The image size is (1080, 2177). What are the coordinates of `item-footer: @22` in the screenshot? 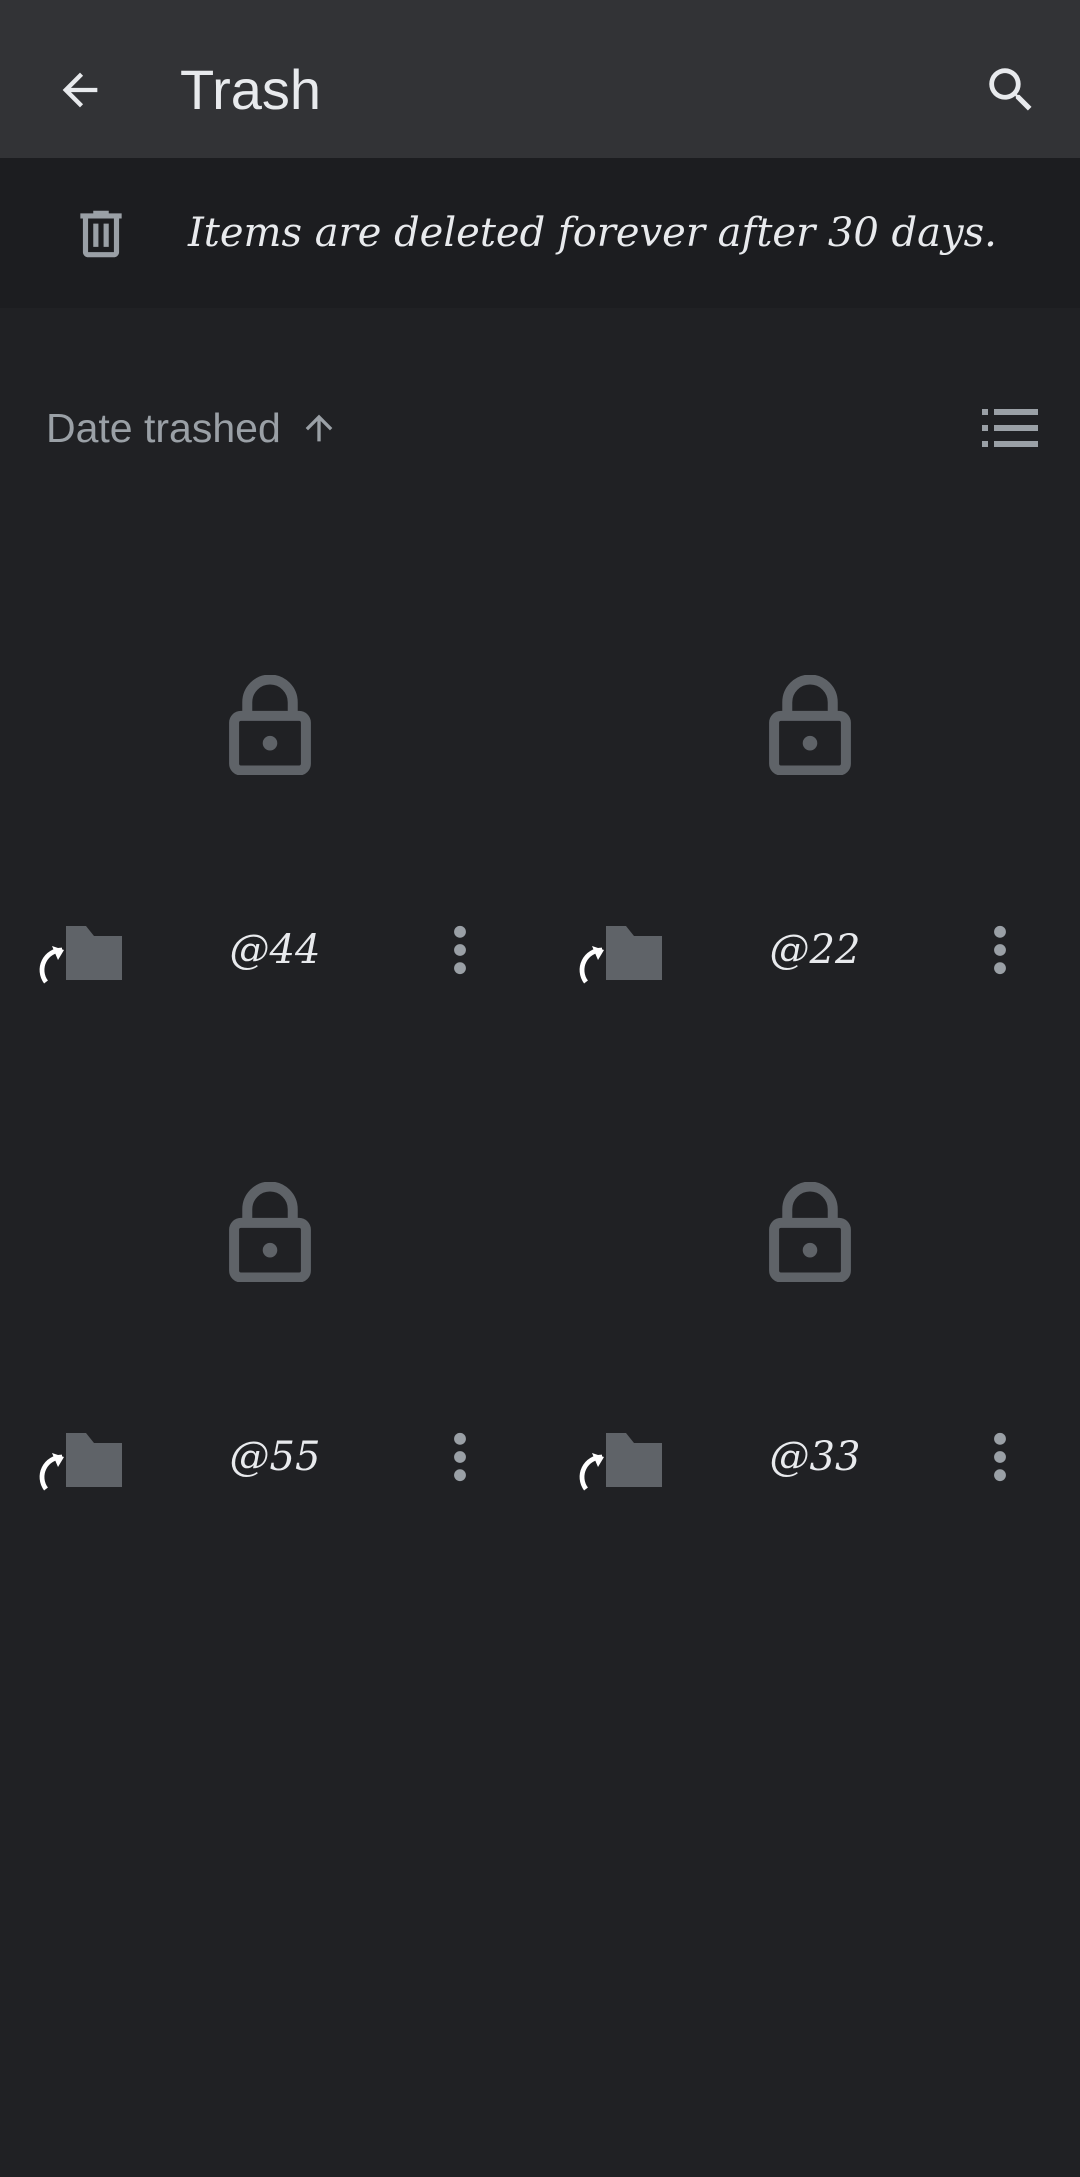 It's located at (810, 950).